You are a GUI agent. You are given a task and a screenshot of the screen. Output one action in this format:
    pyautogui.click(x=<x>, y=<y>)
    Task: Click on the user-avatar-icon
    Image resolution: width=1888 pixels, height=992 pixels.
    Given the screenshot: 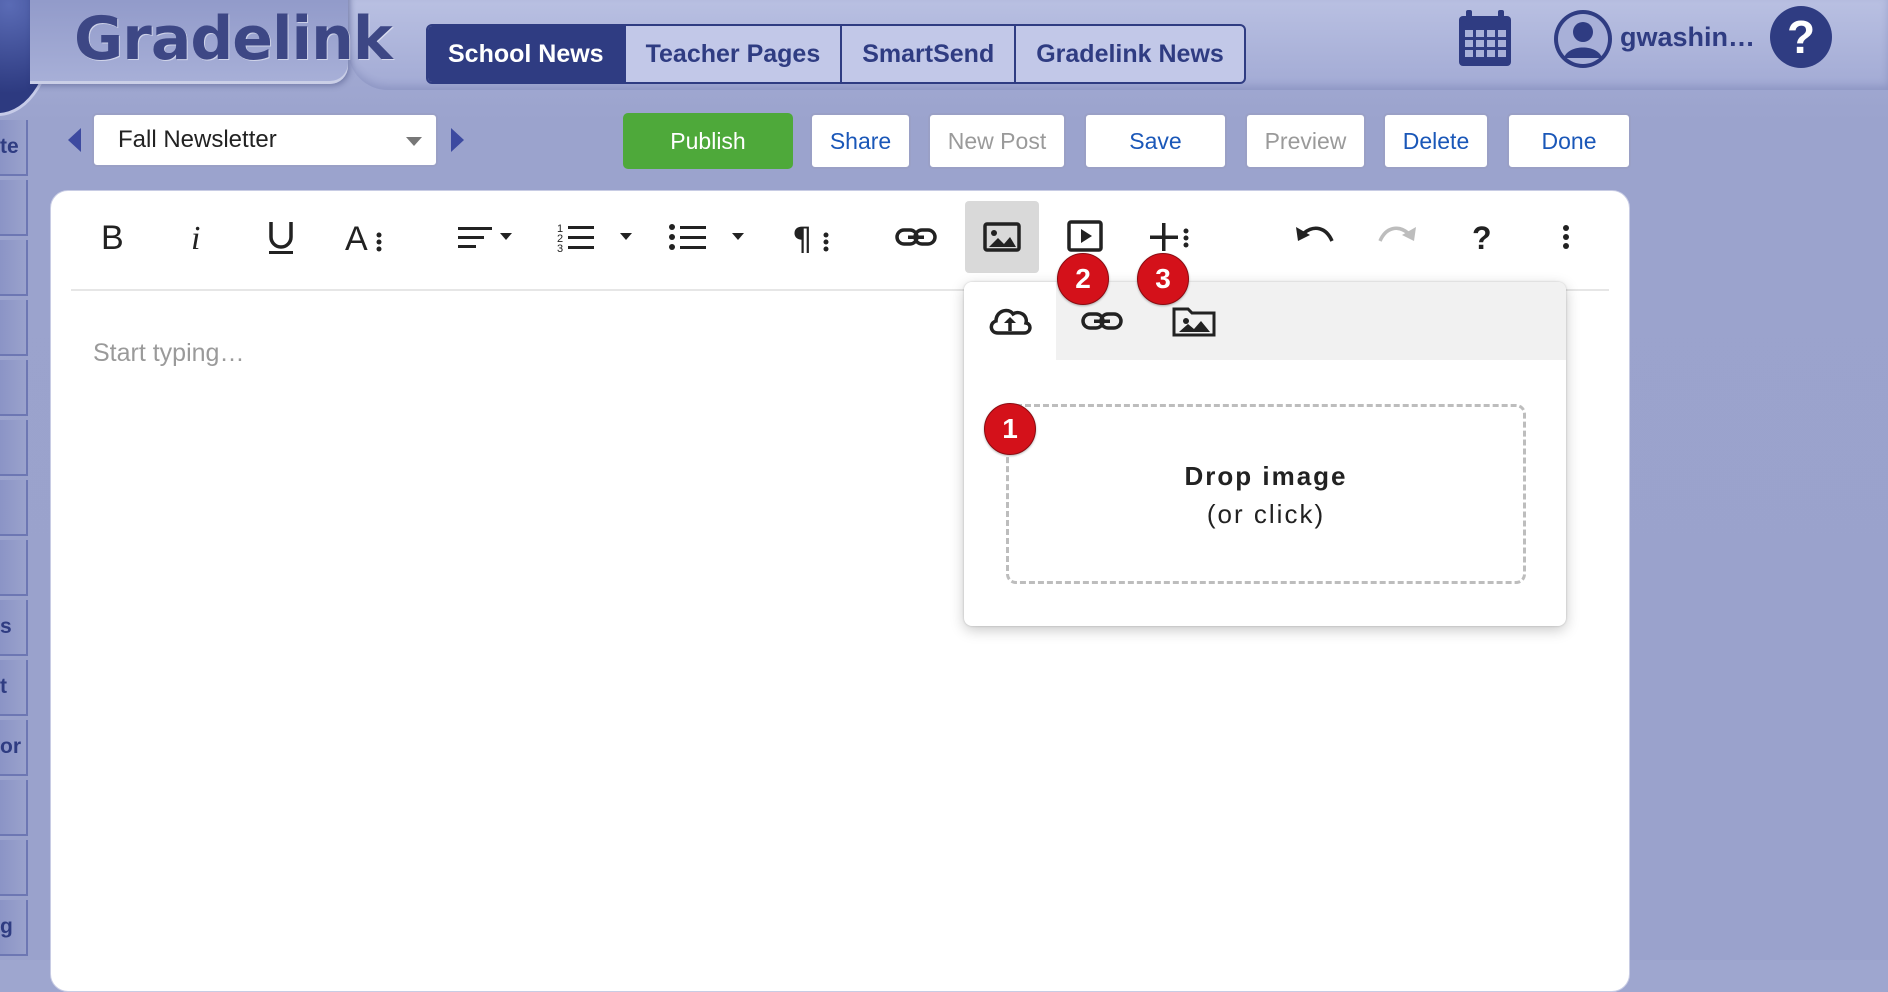 What is the action you would take?
    pyautogui.click(x=1583, y=39)
    